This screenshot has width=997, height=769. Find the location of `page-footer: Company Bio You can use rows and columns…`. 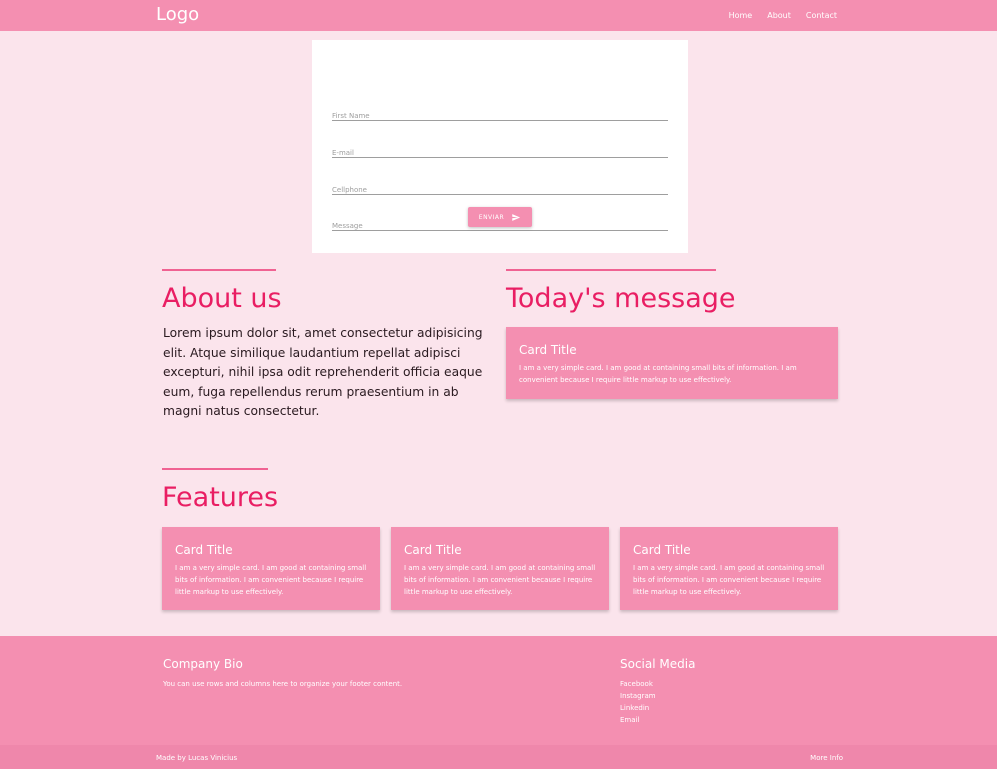

page-footer: Company Bio You can use rows and columns… is located at coordinates (498, 690).